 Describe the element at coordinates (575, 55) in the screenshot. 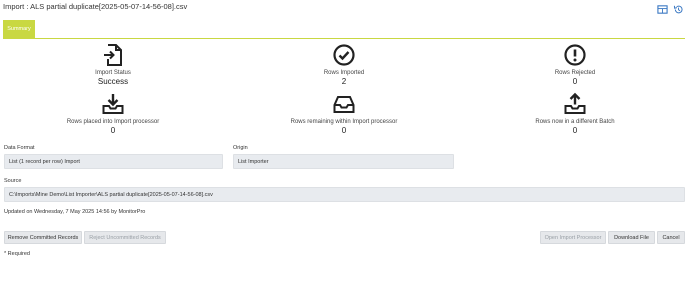

I see `exclamation-circle-icon` at that location.